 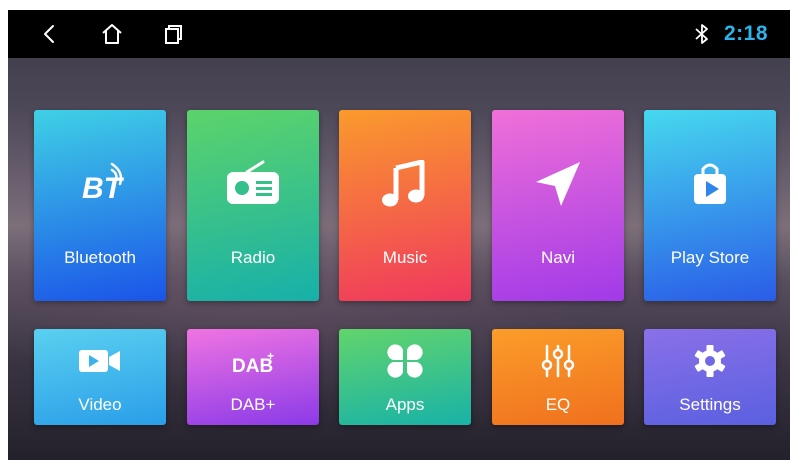 I want to click on tile-label: Apps, so click(x=405, y=404).